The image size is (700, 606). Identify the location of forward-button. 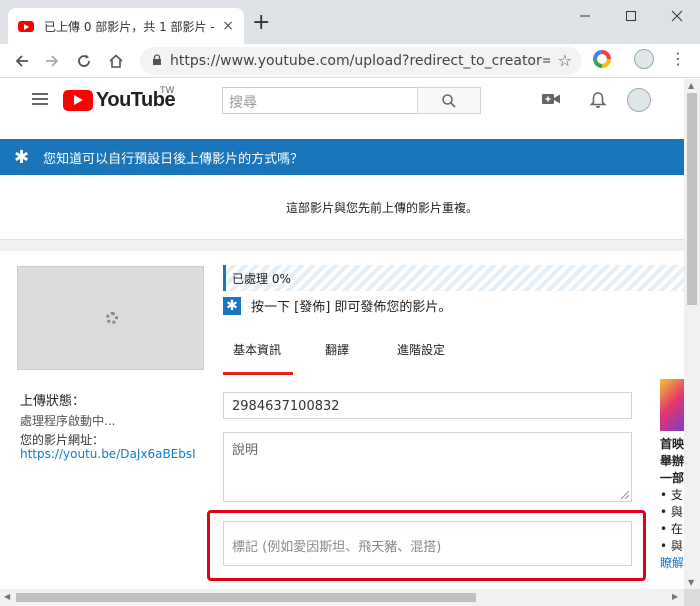
(52, 61).